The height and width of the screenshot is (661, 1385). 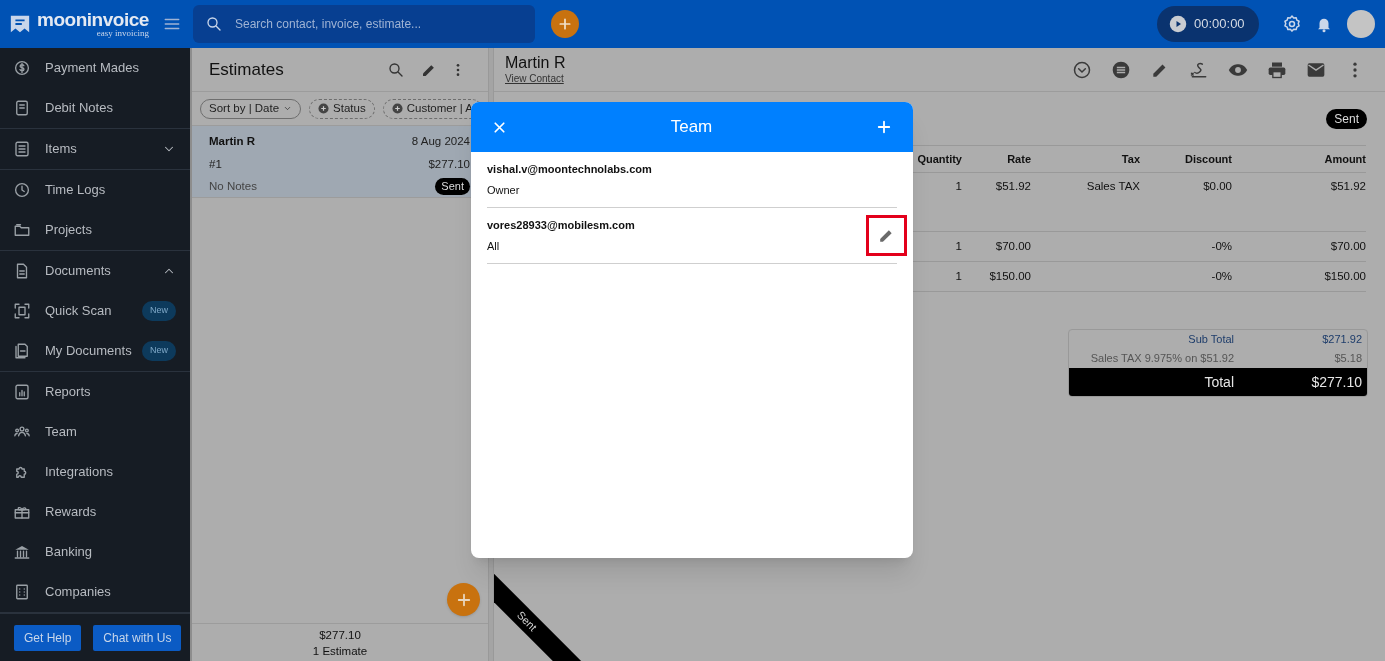 What do you see at coordinates (48, 637) in the screenshot?
I see `help-button: Get Help` at bounding box center [48, 637].